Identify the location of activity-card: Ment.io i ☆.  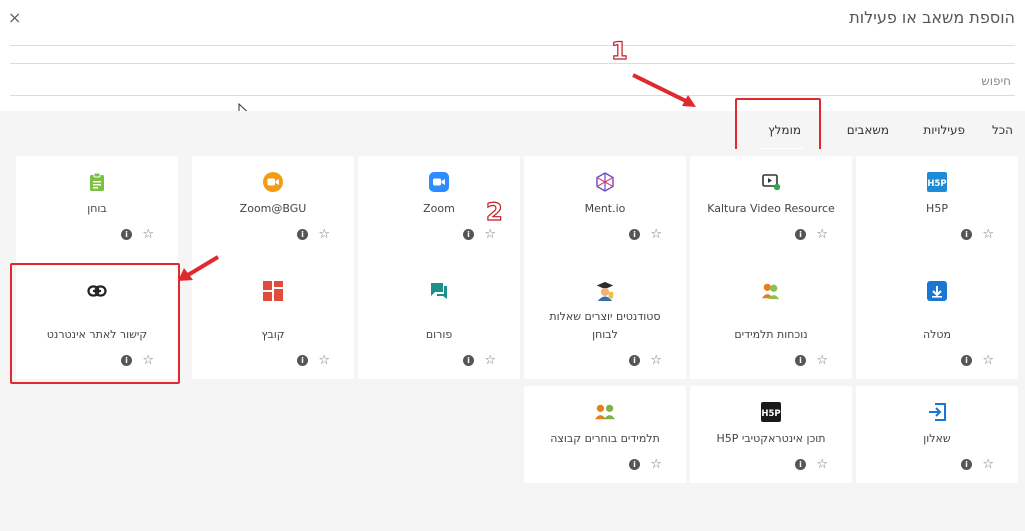
(605, 213).